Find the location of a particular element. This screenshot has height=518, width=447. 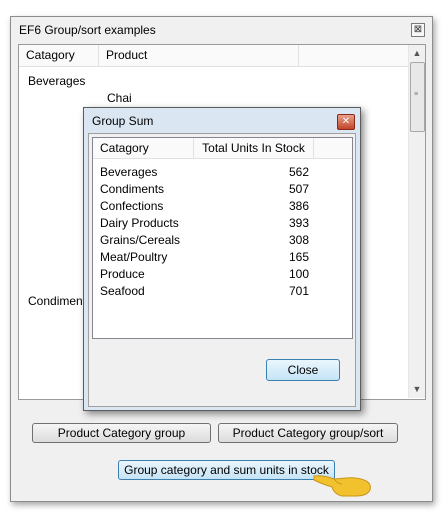

grid-row-total: 100 is located at coordinates (298, 274).